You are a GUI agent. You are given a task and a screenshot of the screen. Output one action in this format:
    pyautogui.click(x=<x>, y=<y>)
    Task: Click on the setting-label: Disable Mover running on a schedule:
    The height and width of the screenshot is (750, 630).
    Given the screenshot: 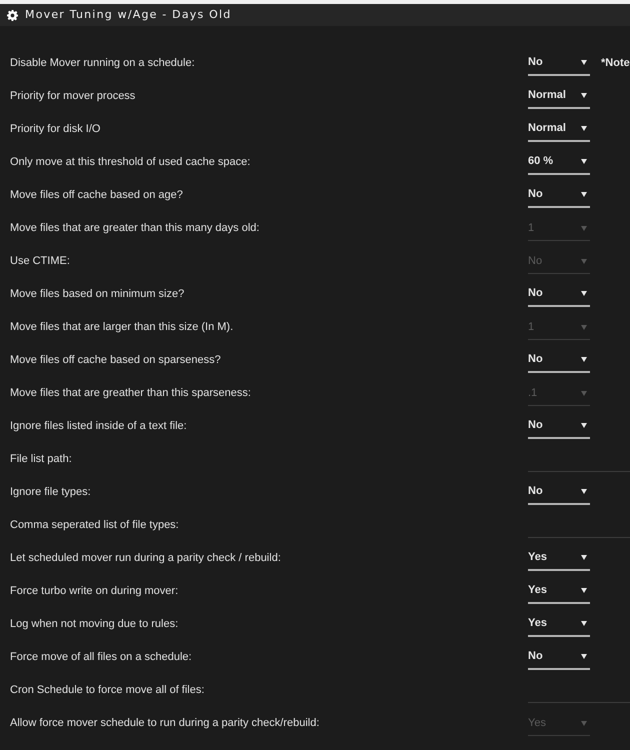 What is the action you would take?
    pyautogui.click(x=102, y=64)
    